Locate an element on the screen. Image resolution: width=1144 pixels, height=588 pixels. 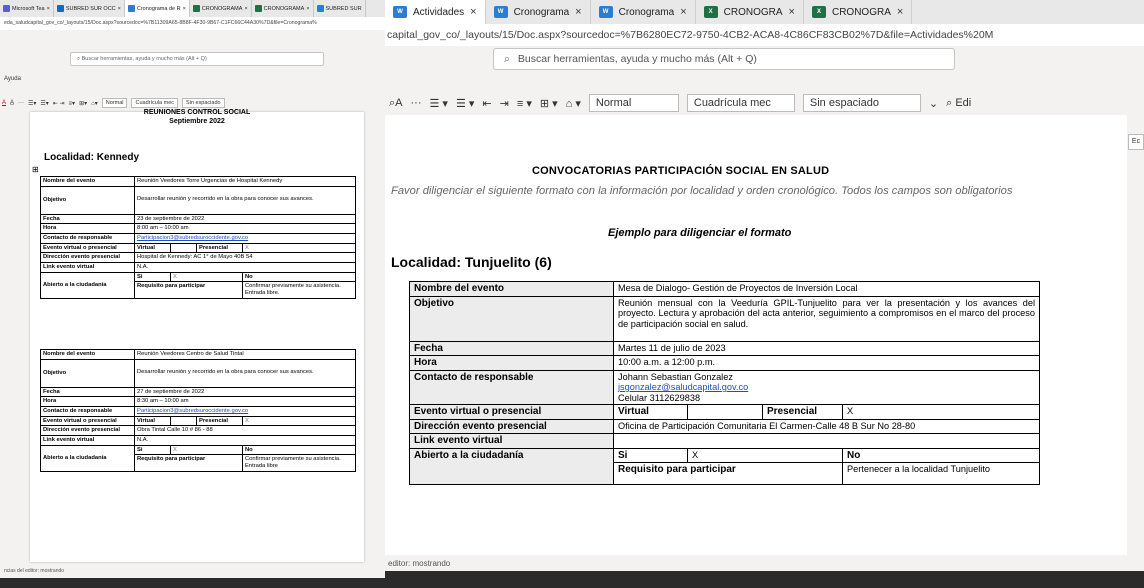
bullets-icon: ☰ ▾ is located at coordinates (439, 103).